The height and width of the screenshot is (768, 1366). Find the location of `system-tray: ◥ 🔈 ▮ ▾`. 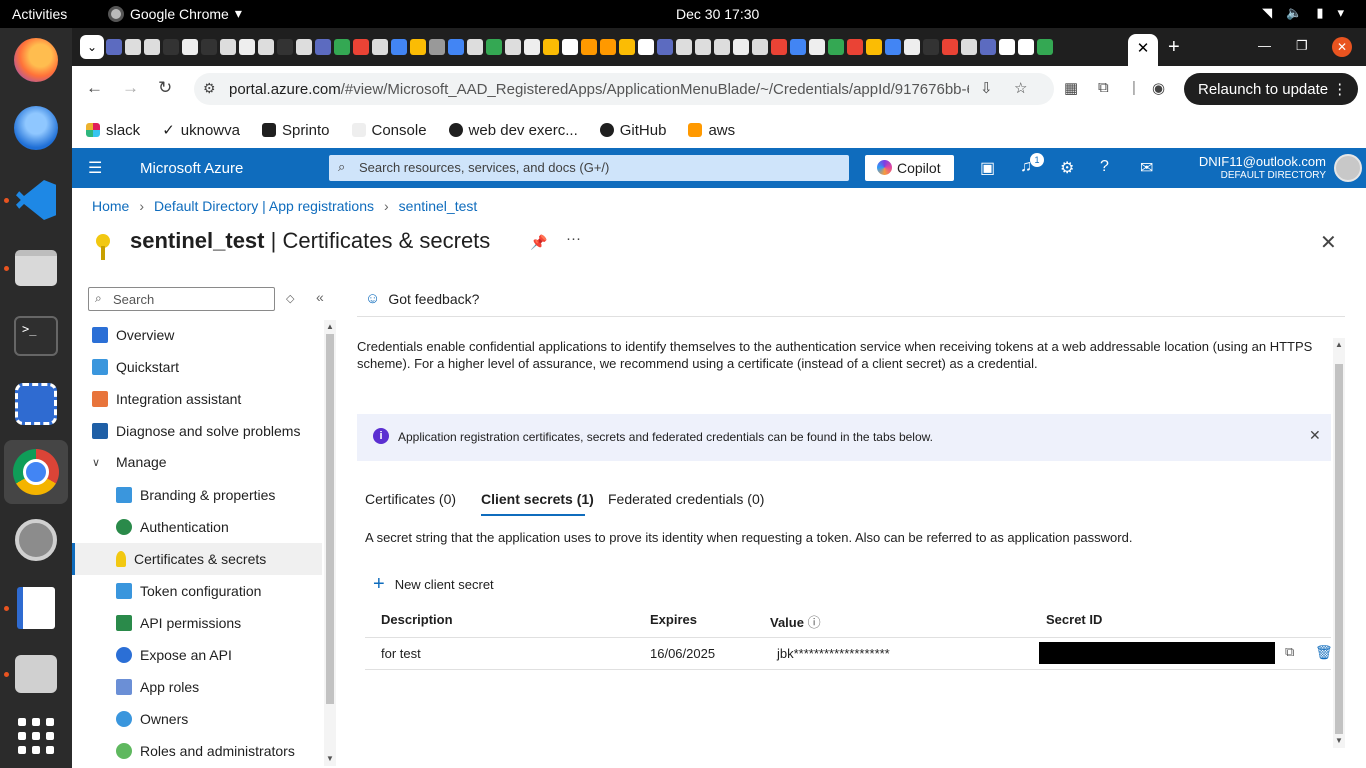

system-tray: ◥ 🔈 ▮ ▾ is located at coordinates (1303, 13).